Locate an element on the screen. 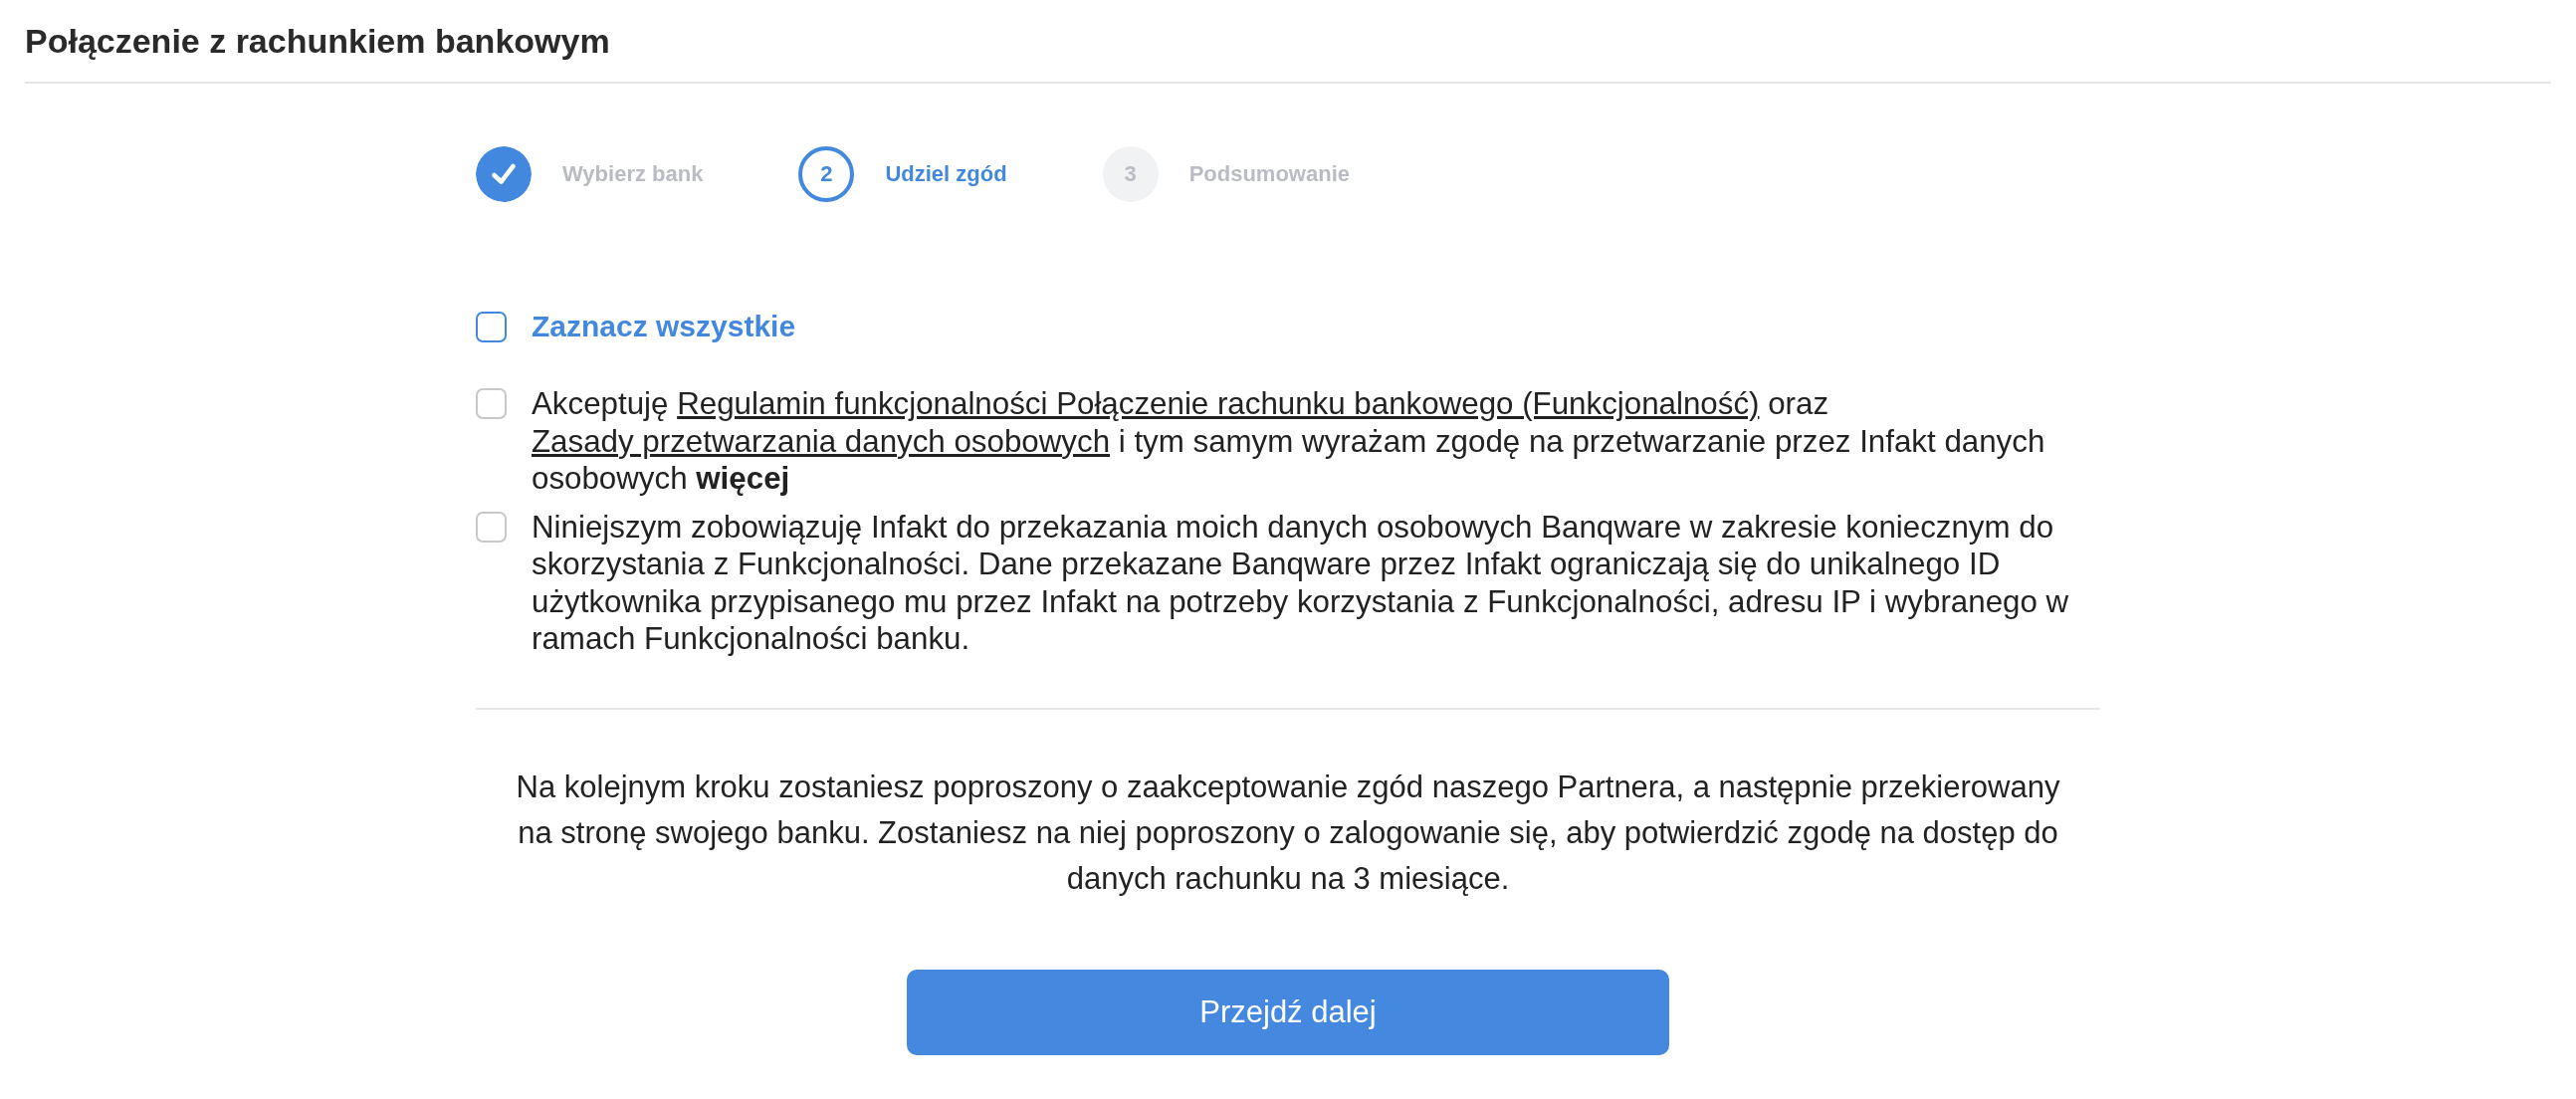 This screenshot has height=1099, width=2576. step-number: 3 is located at coordinates (1130, 174).